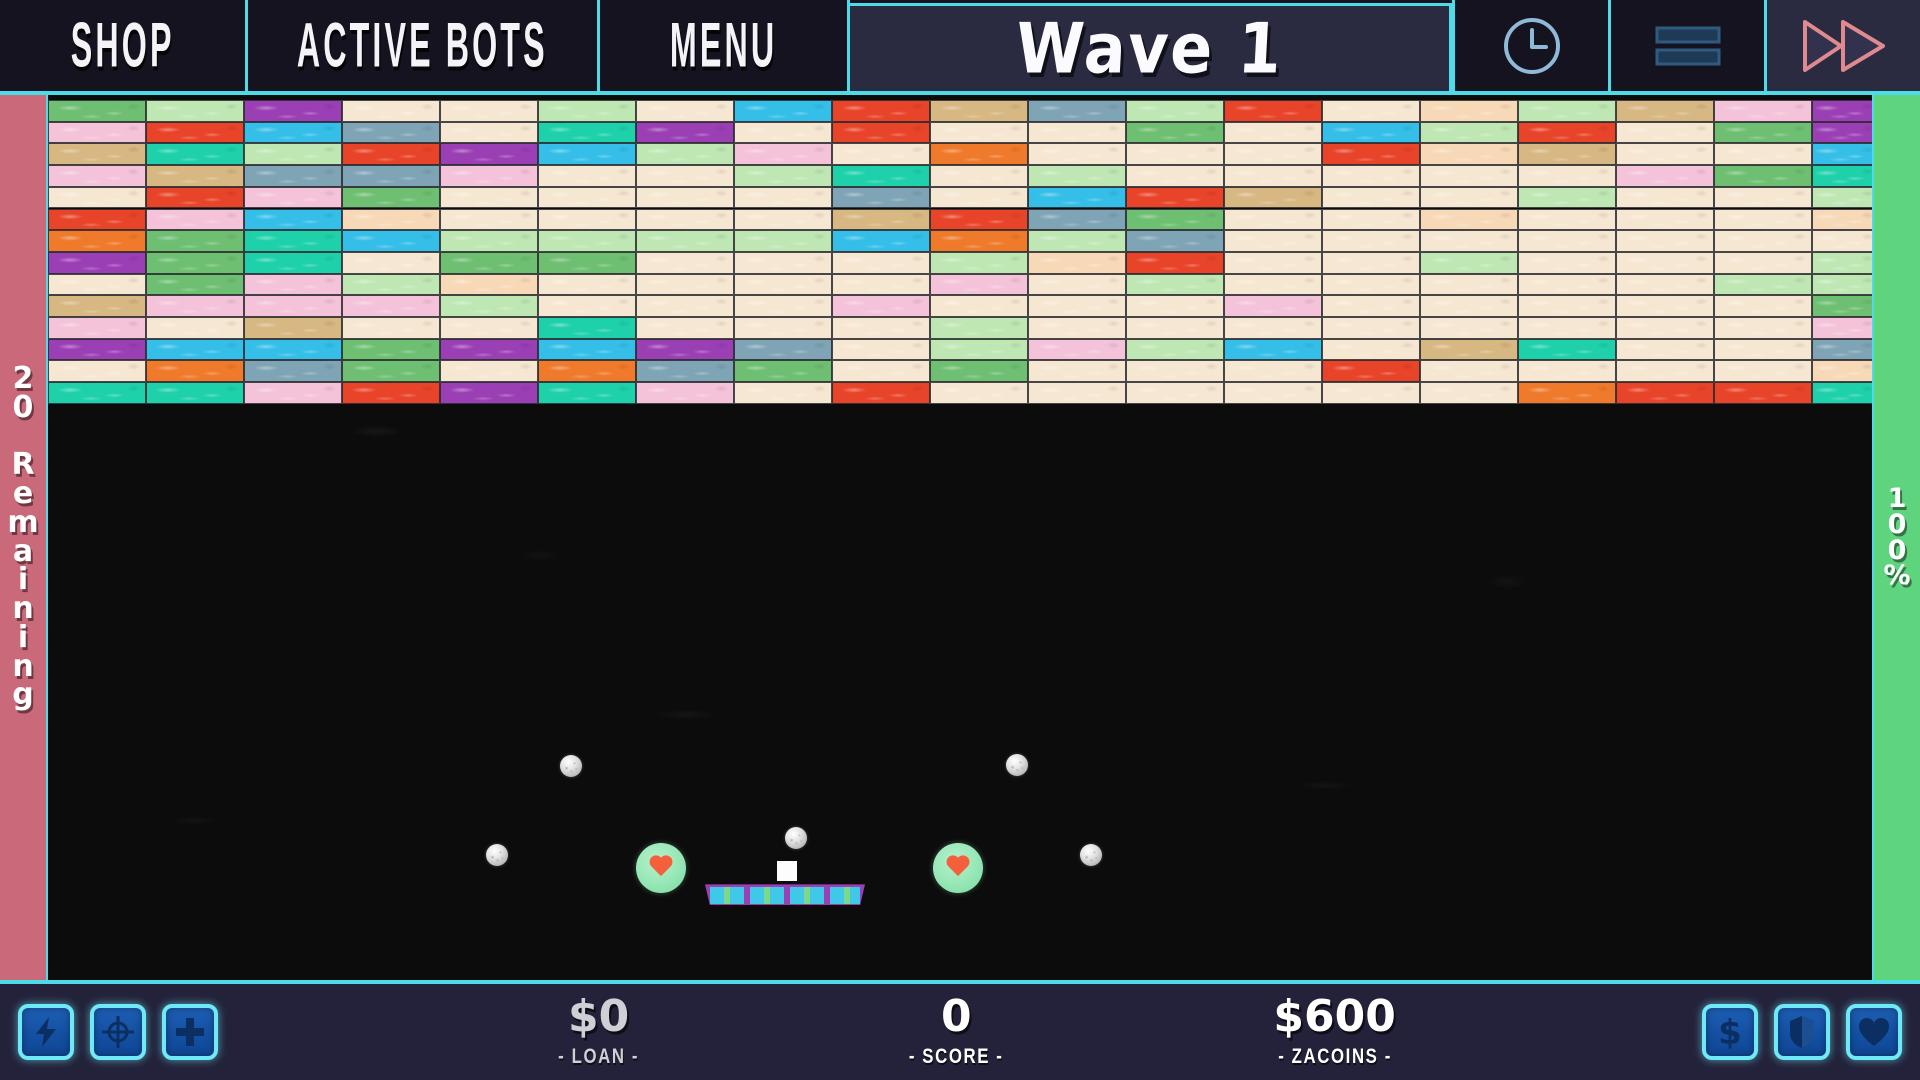 This screenshot has width=1920, height=1080. Describe the element at coordinates (1874, 1032) in the screenshot. I see `ability-slot-health` at that location.